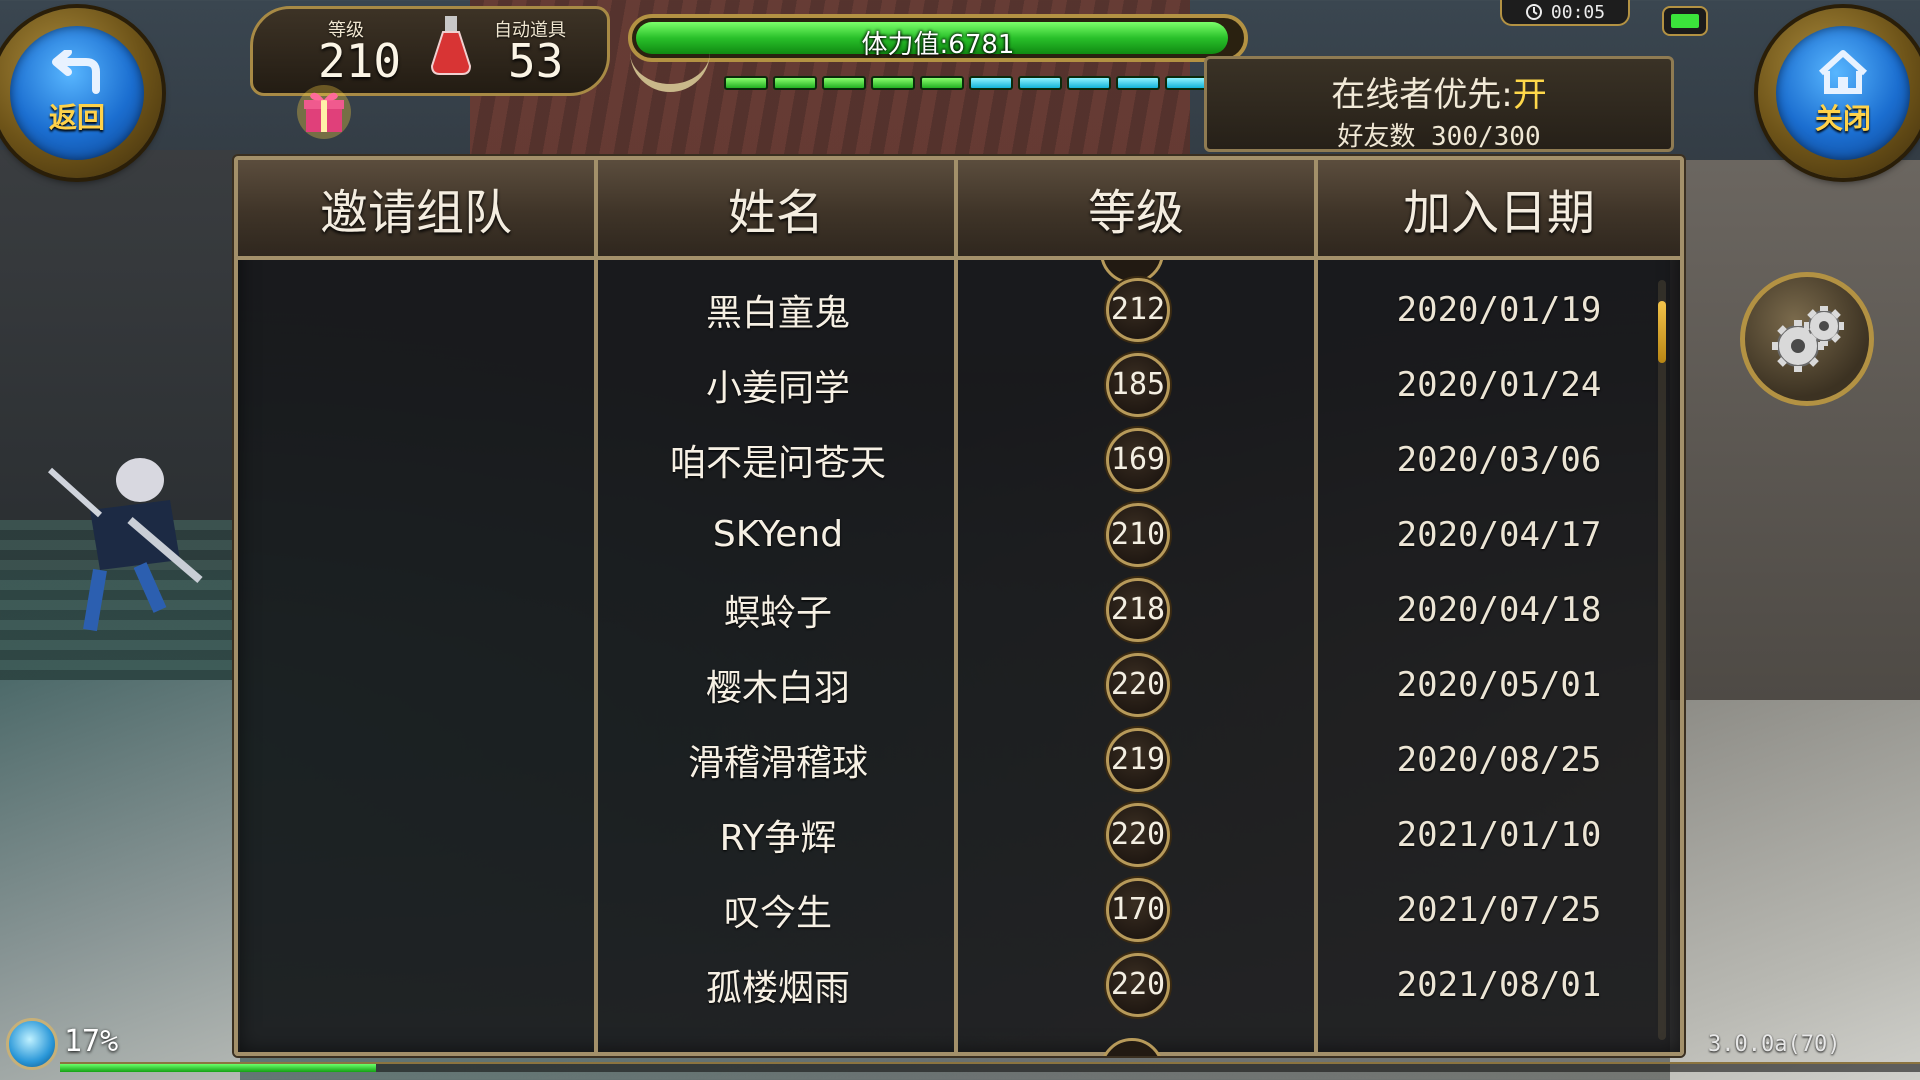  I want to click on level-badge: 185, so click(1138, 384).